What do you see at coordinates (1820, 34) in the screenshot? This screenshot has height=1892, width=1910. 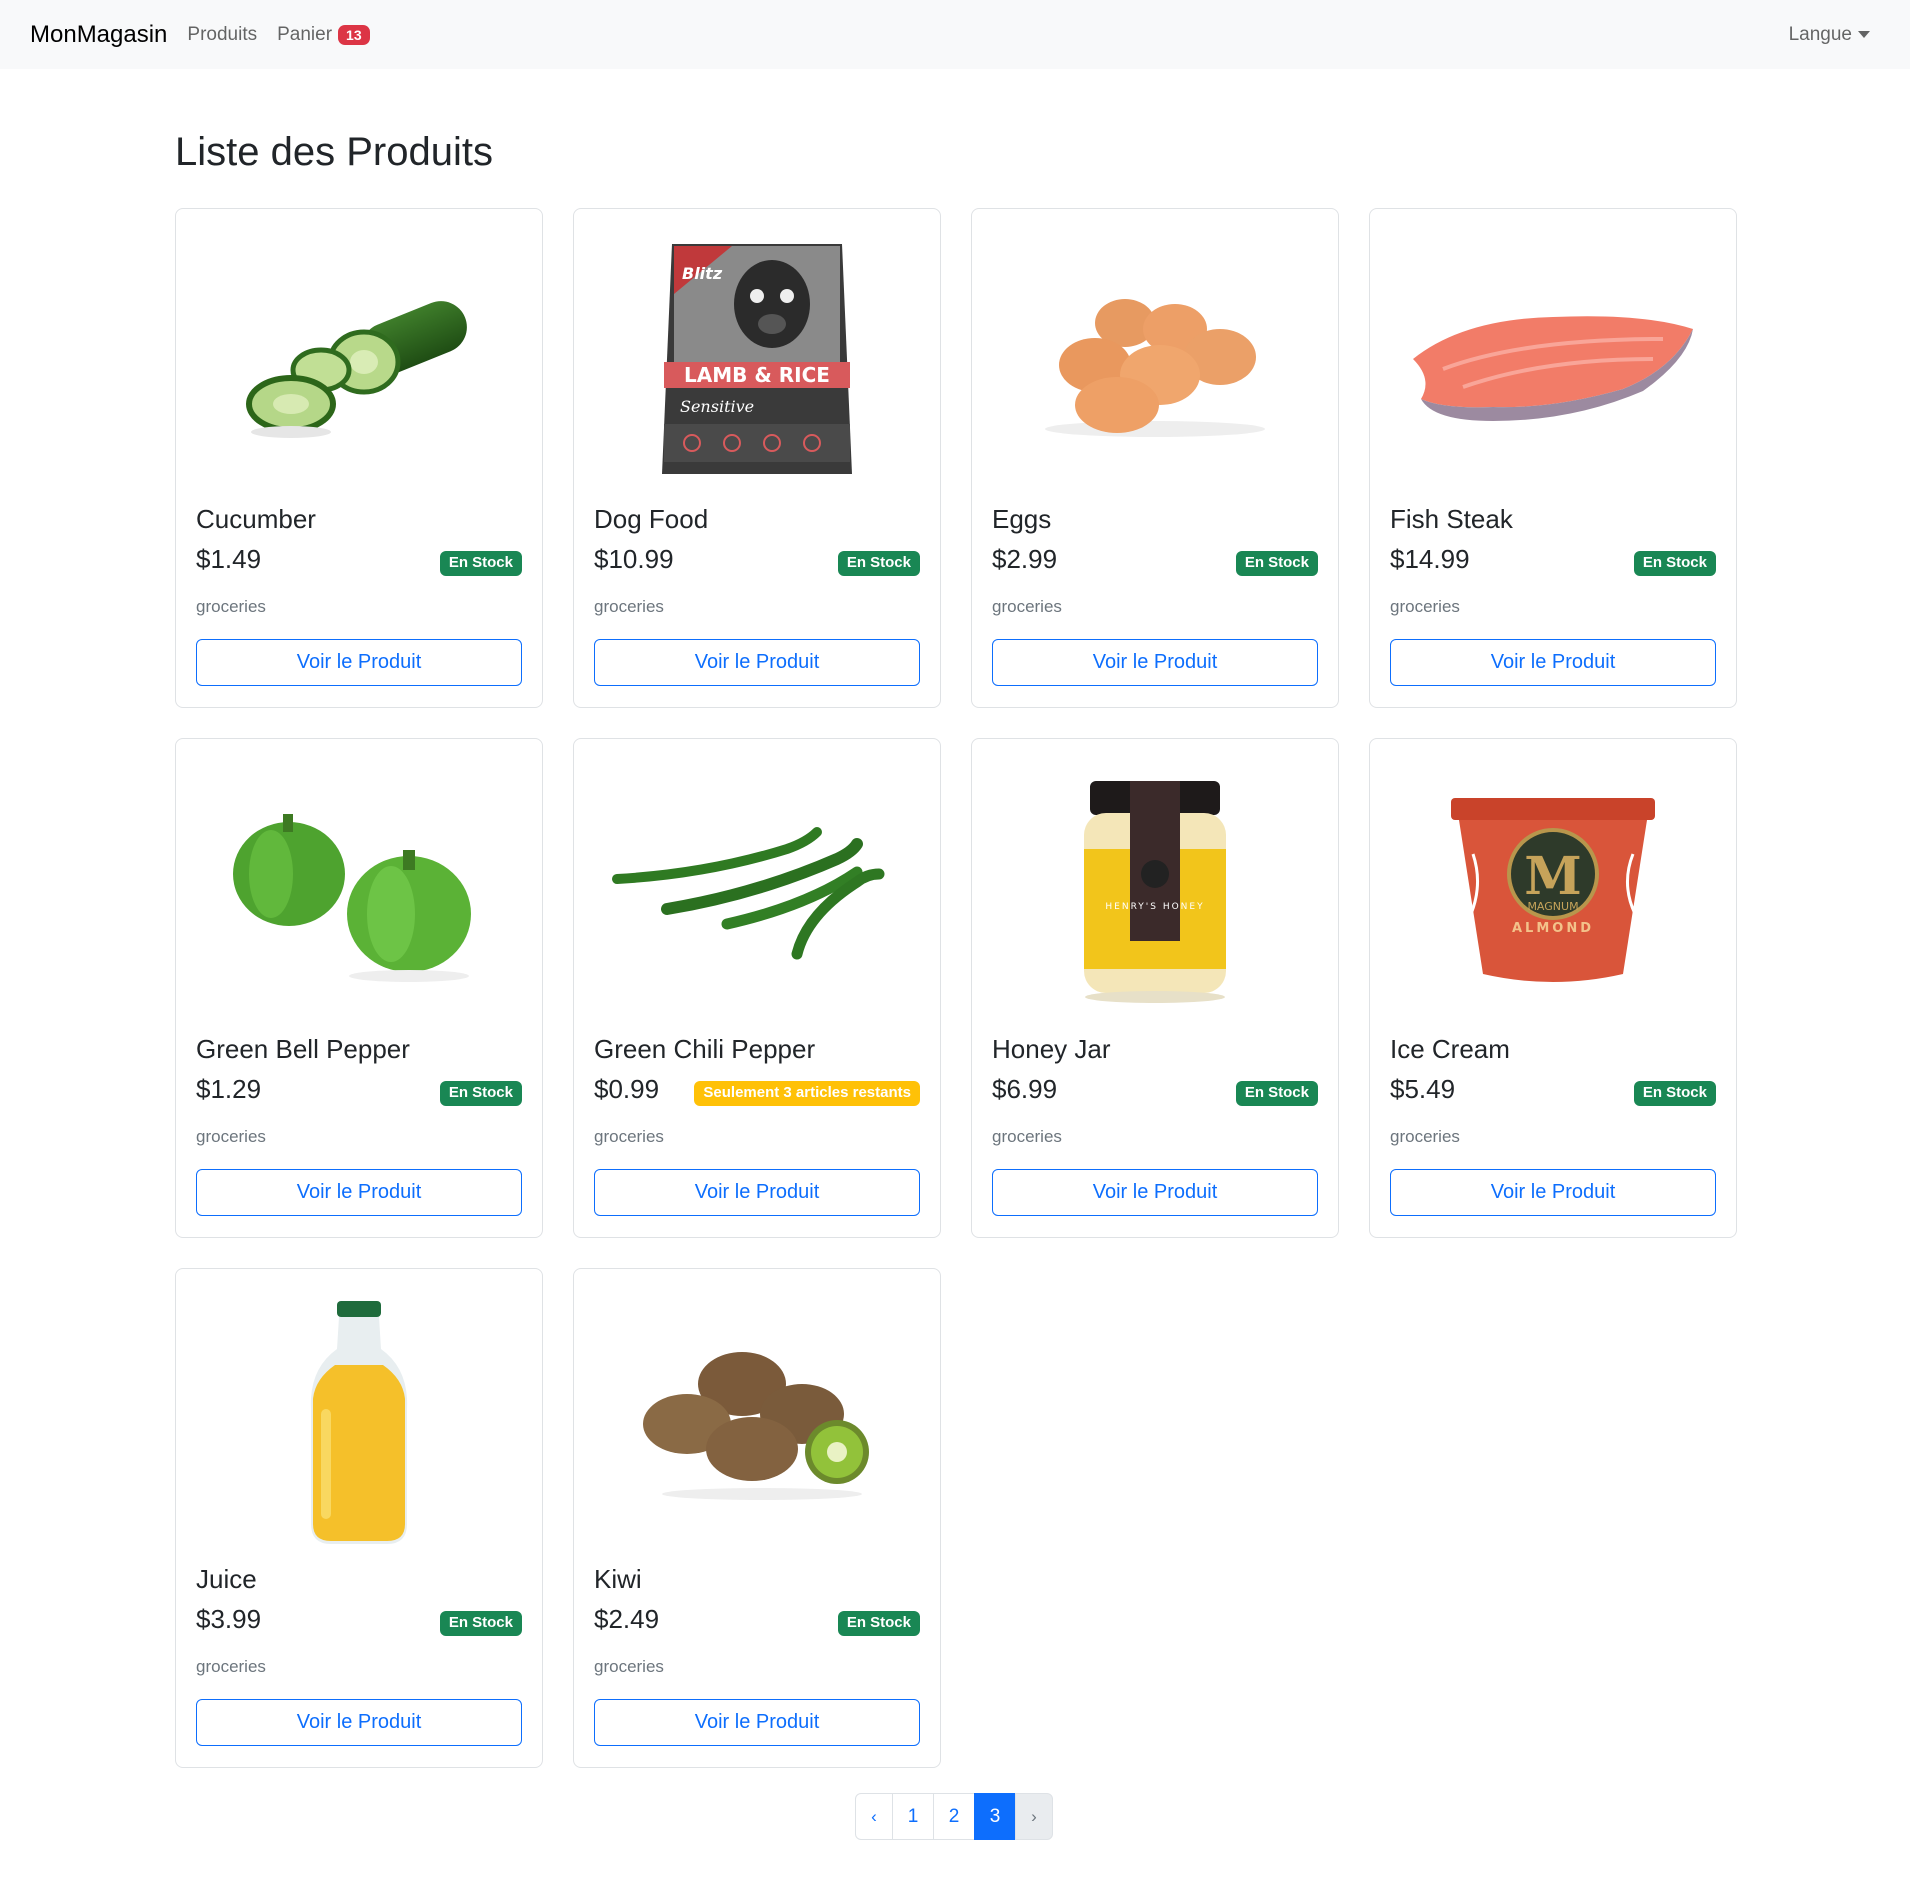 I see `language-label: Langue` at bounding box center [1820, 34].